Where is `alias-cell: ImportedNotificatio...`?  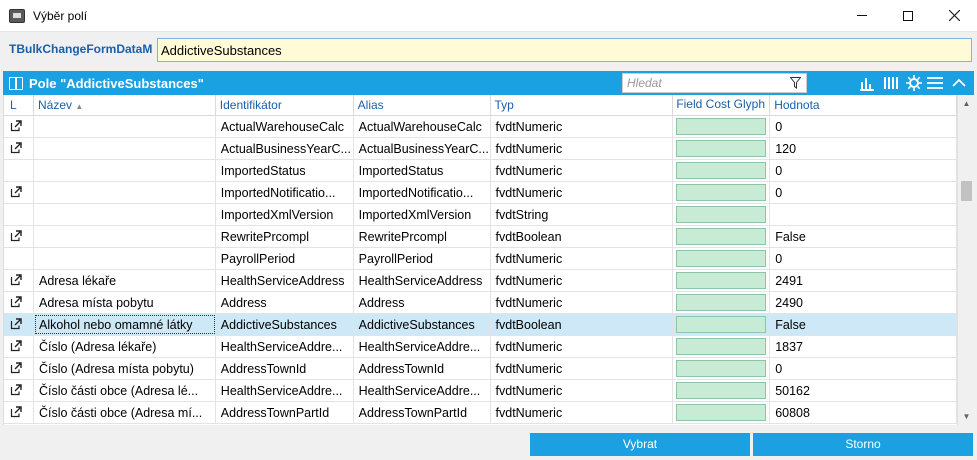 alias-cell: ImportedNotificatio... is located at coordinates (422, 192).